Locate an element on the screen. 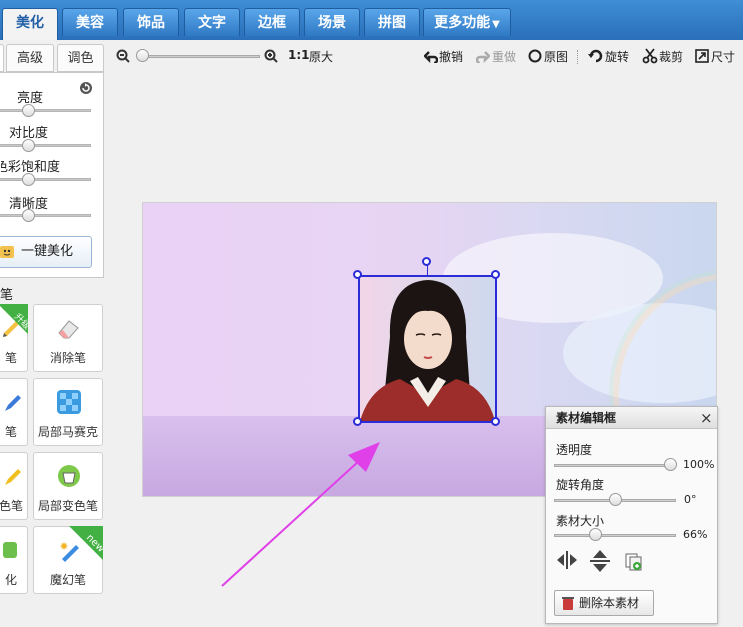 Image resolution: width=743 pixels, height=627 pixels. toolbar-divider is located at coordinates (577, 57).